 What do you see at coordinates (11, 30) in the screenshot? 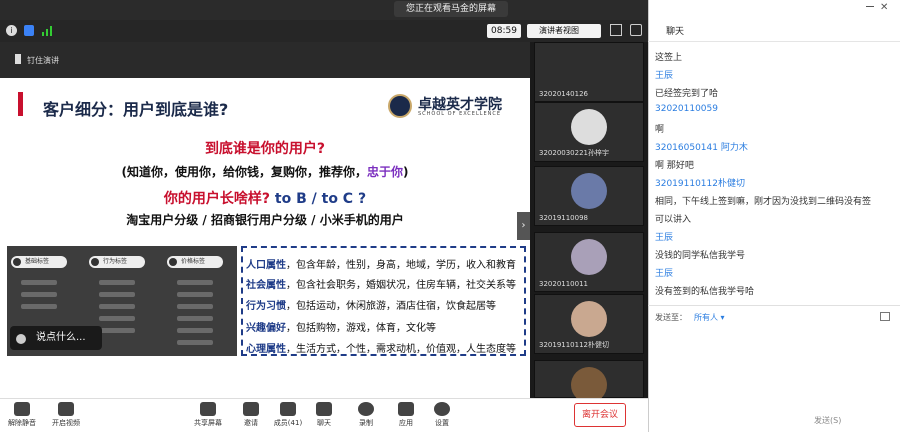
I see `info-icon: i` at bounding box center [11, 30].